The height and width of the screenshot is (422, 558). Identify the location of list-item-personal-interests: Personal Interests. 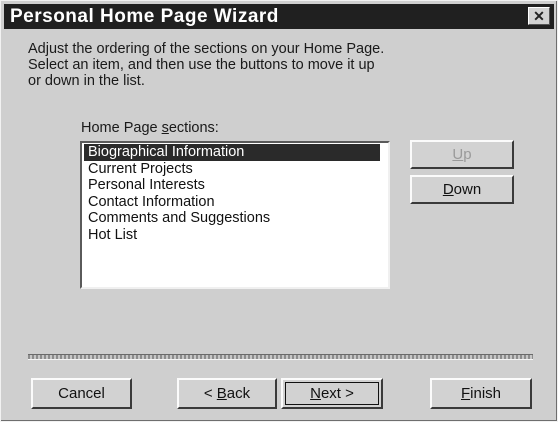
(232, 185).